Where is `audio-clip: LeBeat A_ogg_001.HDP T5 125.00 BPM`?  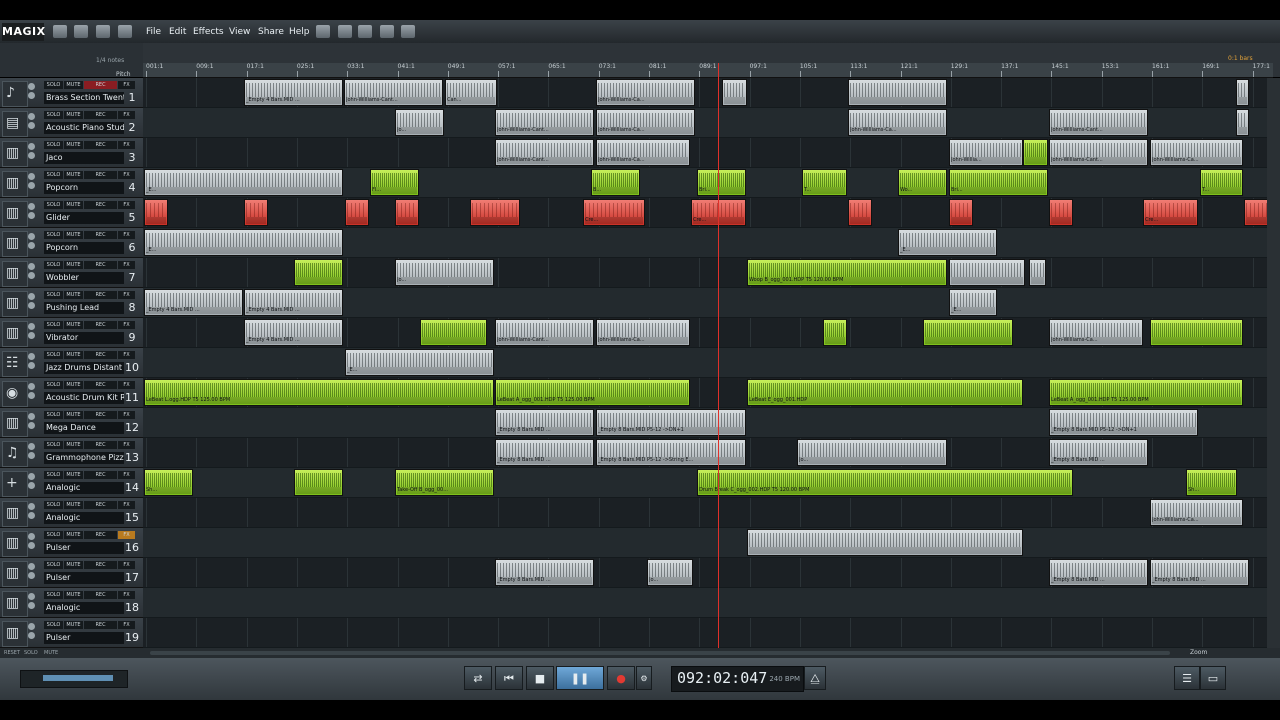
audio-clip: LeBeat A_ogg_001.HDP T5 125.00 BPM is located at coordinates (592, 392).